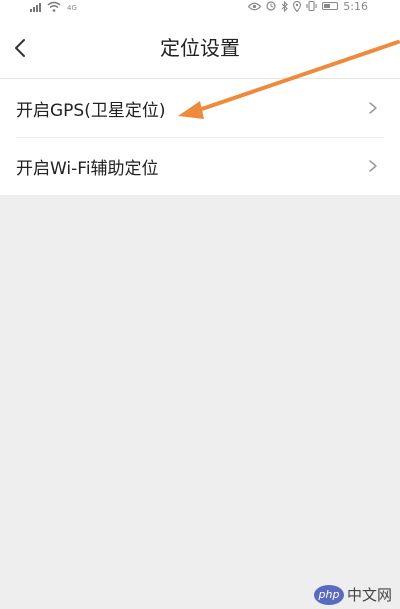  Describe the element at coordinates (200, 9) in the screenshot. I see `status-bar: 4G 5:16` at that location.